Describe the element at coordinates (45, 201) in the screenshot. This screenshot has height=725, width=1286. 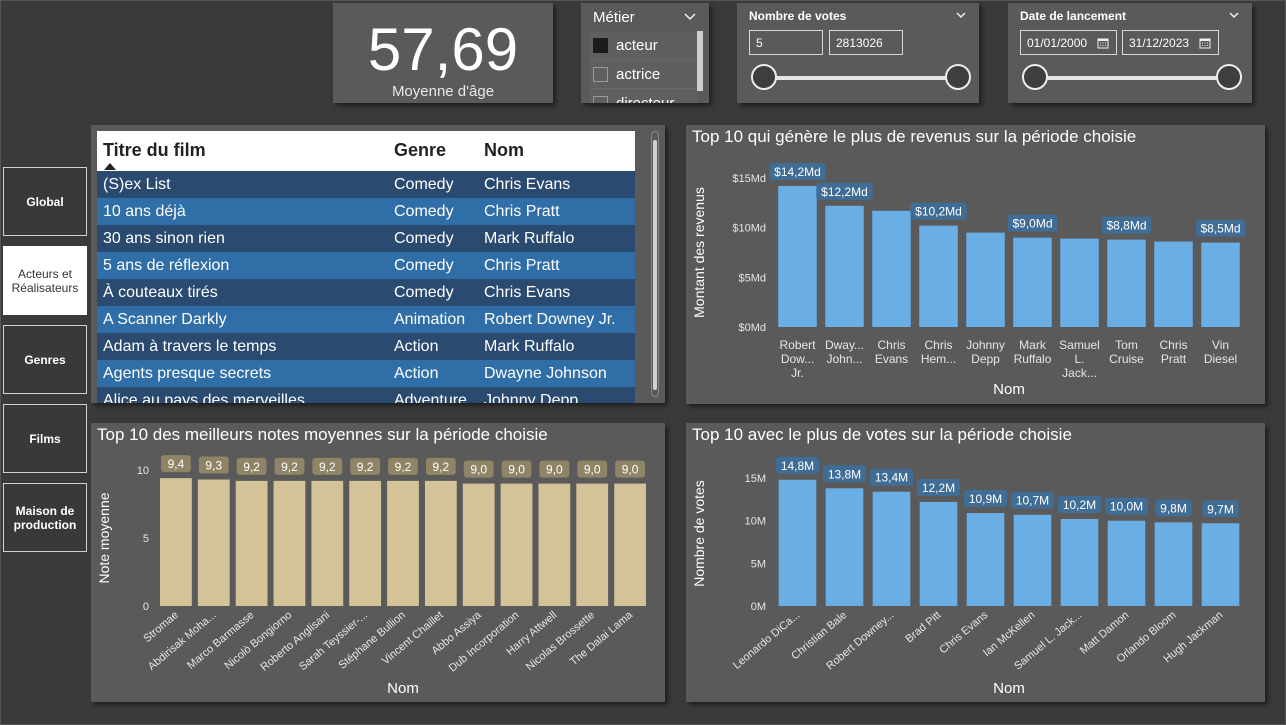
I see `nav-button-global: Global` at that location.